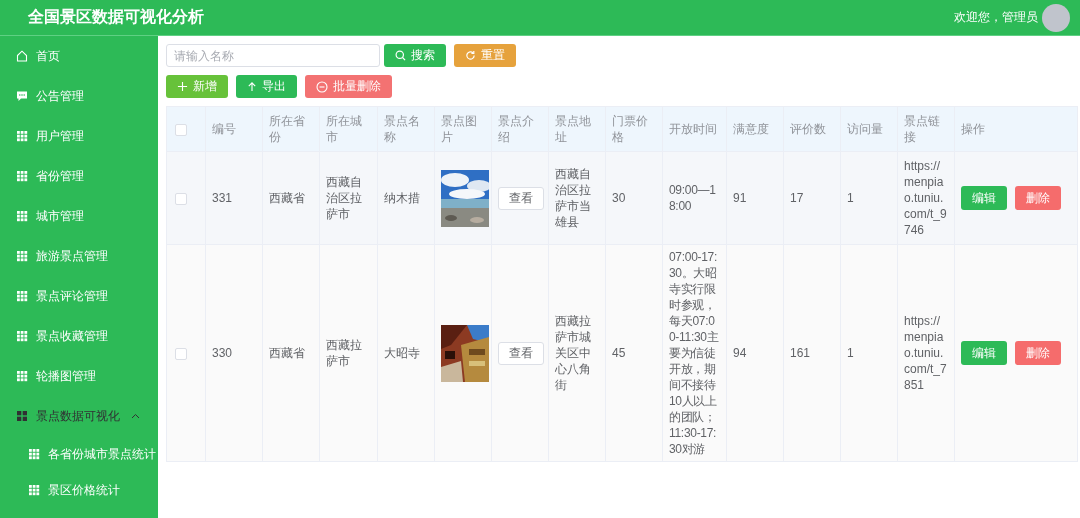 This screenshot has height=518, width=1080. What do you see at coordinates (79, 296) in the screenshot?
I see `sidebar-item: 景点评论管理` at bounding box center [79, 296].